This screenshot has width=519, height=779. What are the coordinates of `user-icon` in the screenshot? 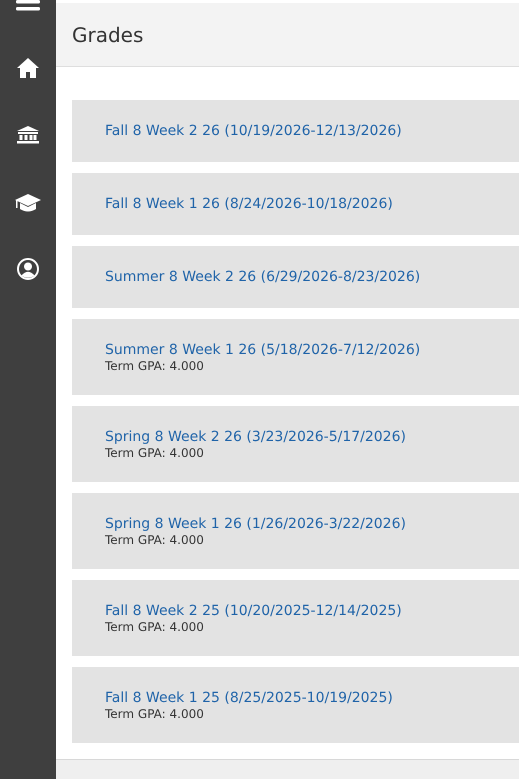 It's located at (28, 269).